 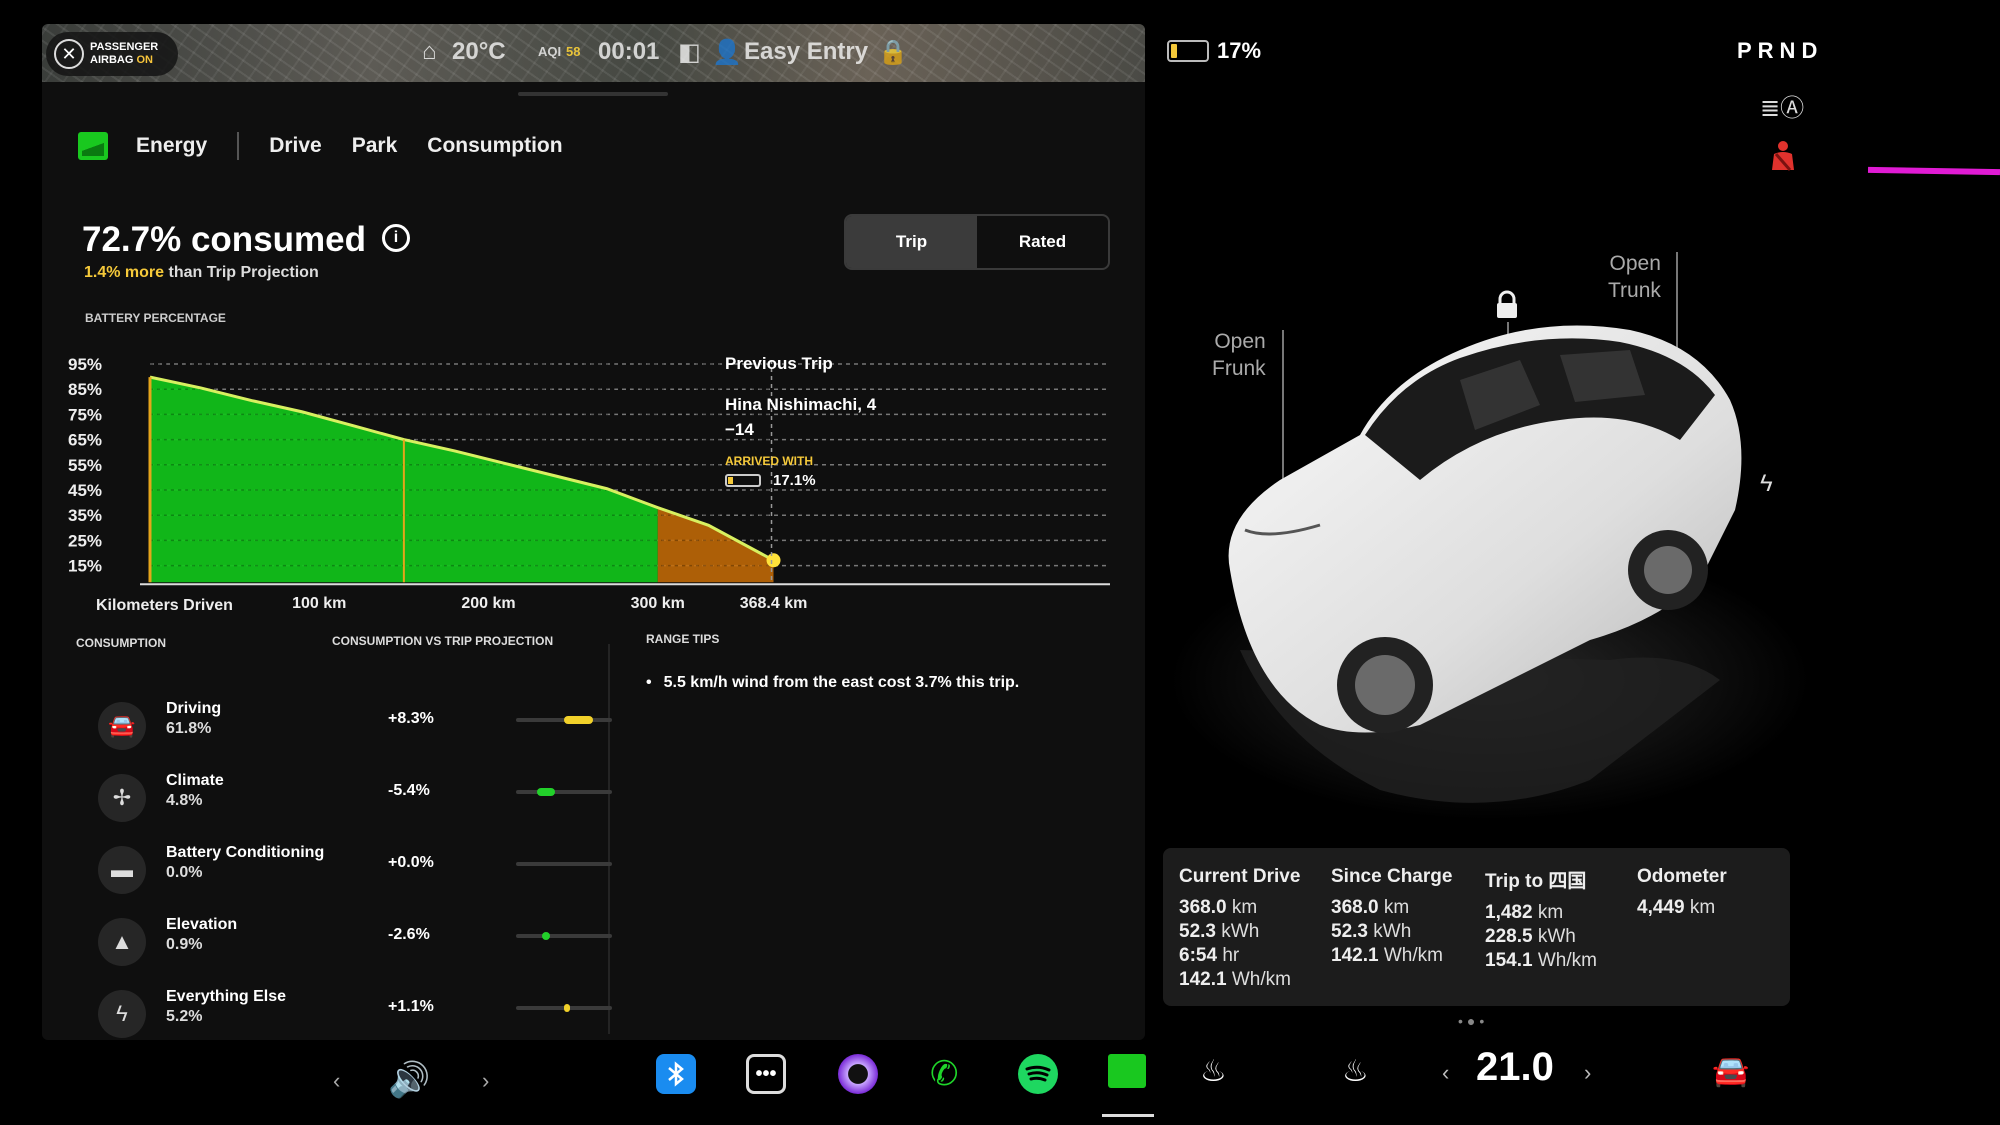 I want to click on bluetooth-icon, so click(x=676, y=1074).